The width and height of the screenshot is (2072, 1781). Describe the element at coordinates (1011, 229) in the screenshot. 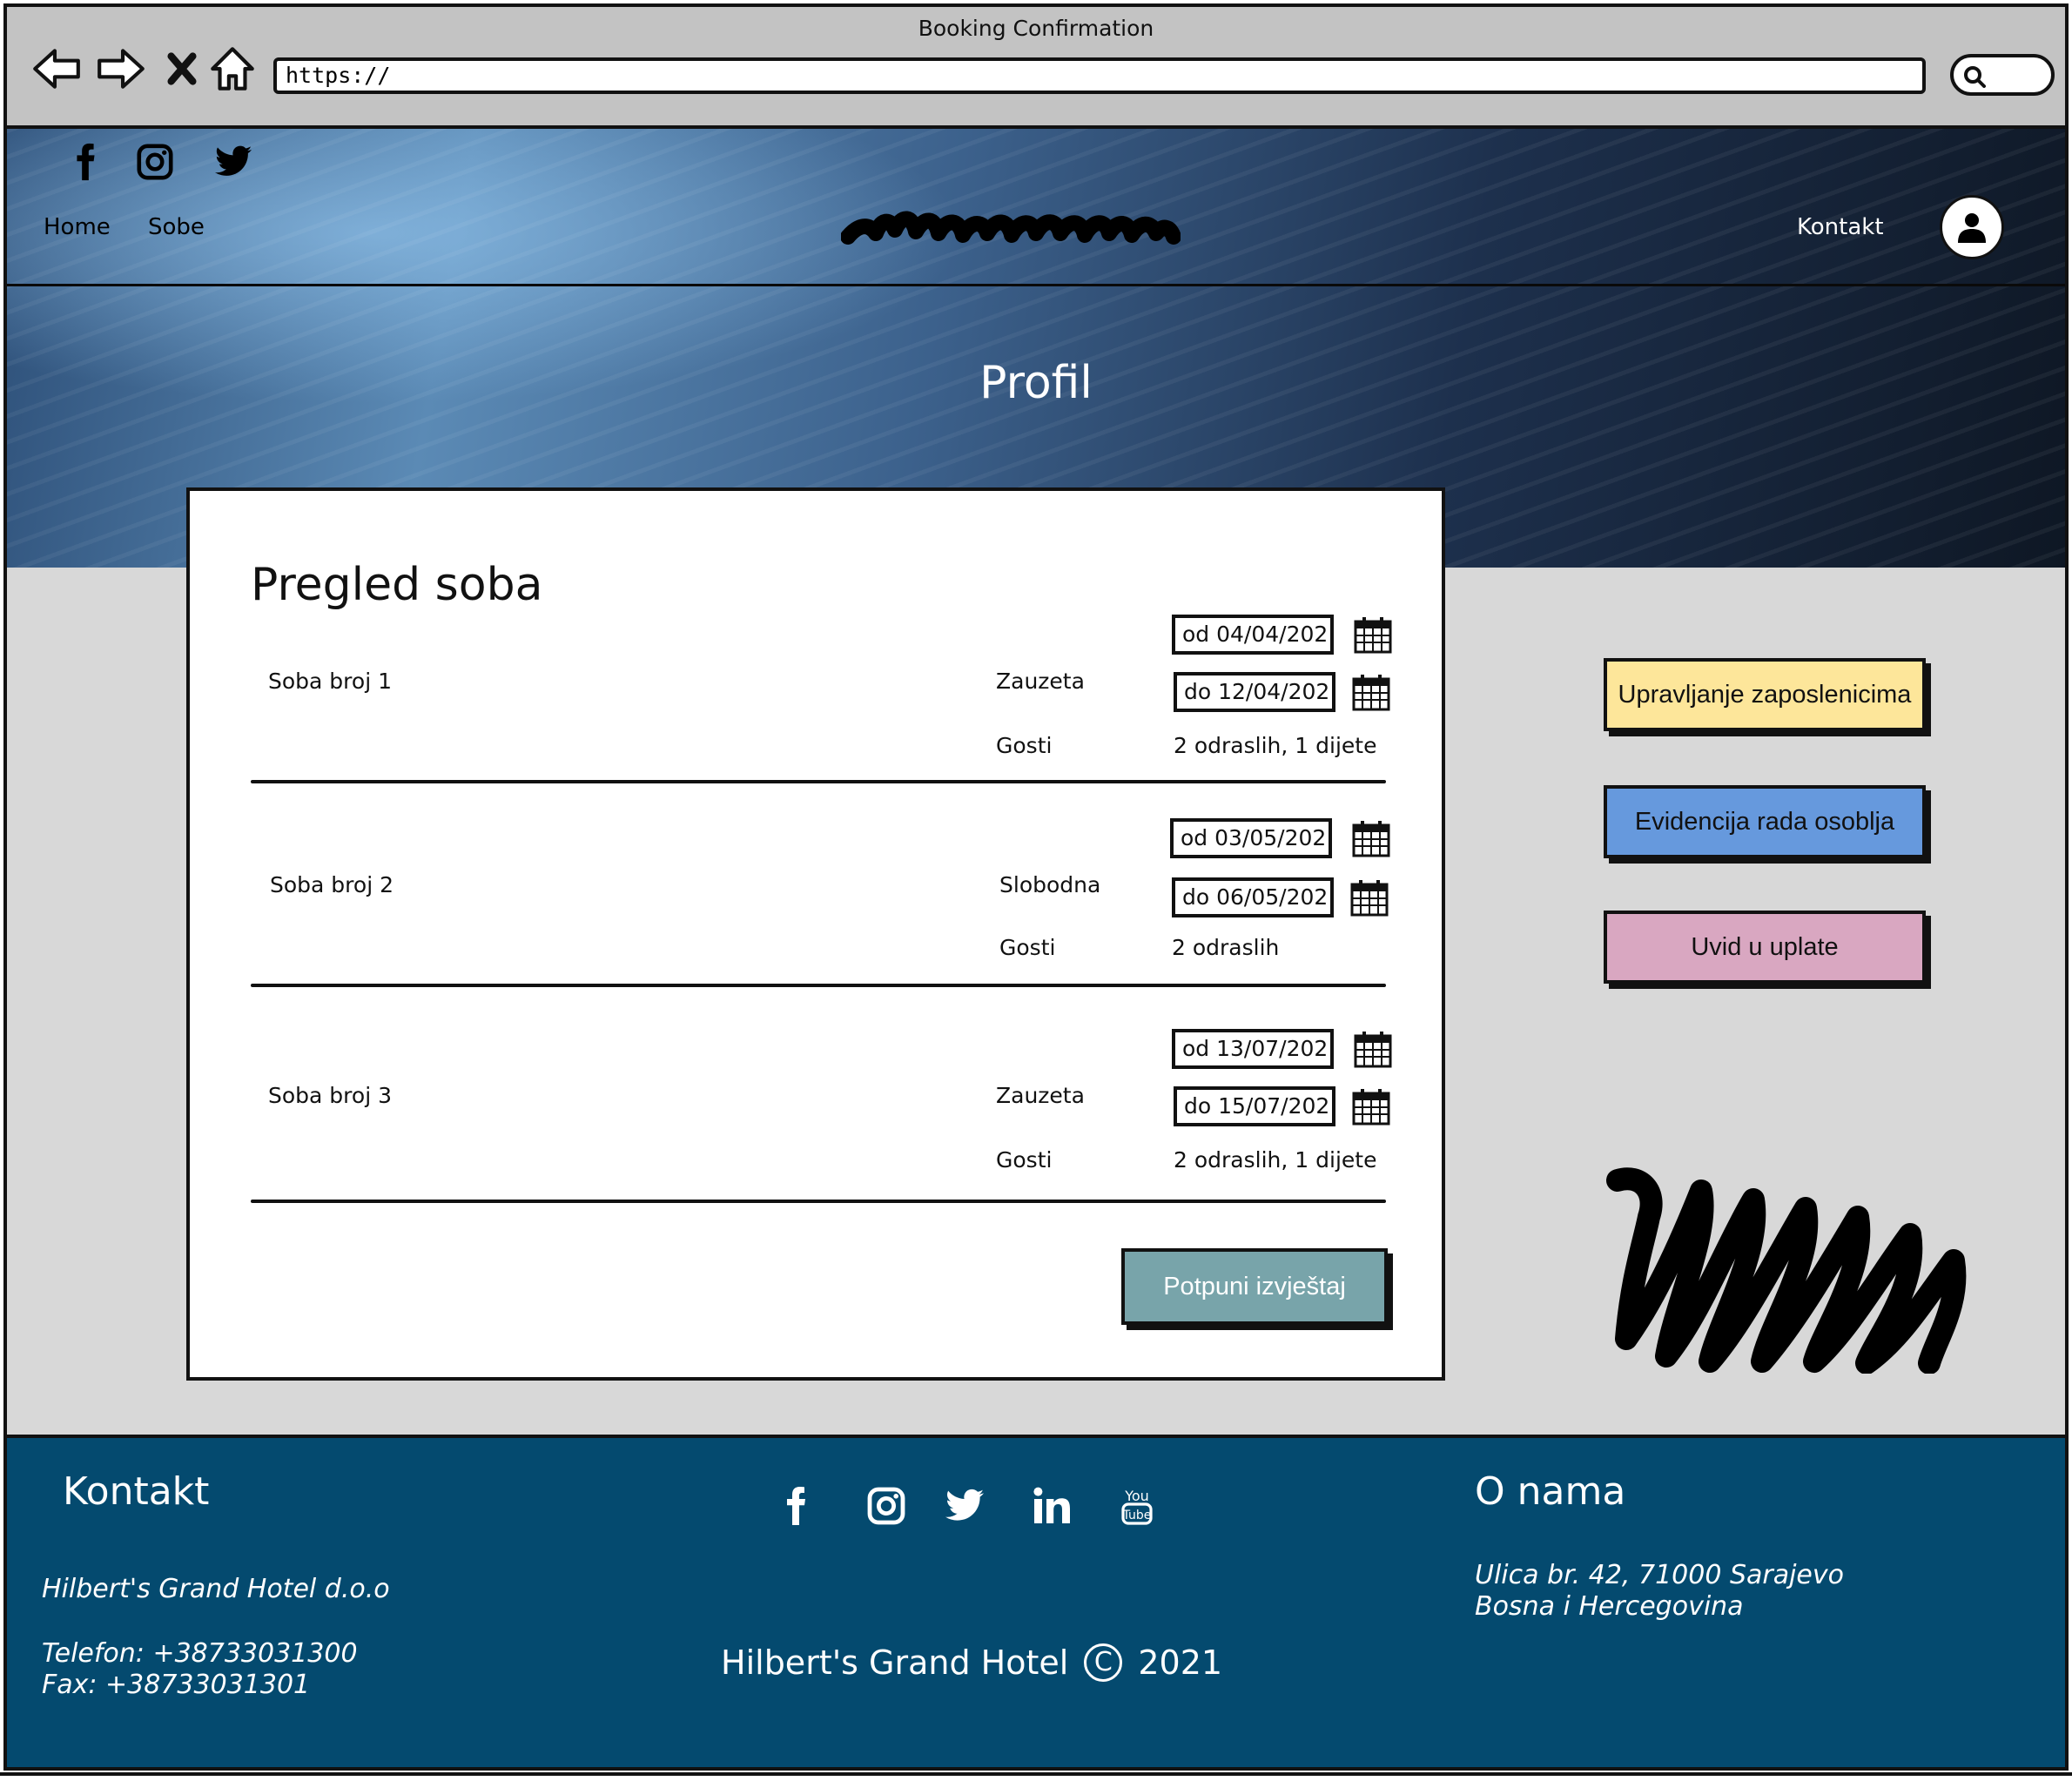

I see `hotel-logo` at that location.